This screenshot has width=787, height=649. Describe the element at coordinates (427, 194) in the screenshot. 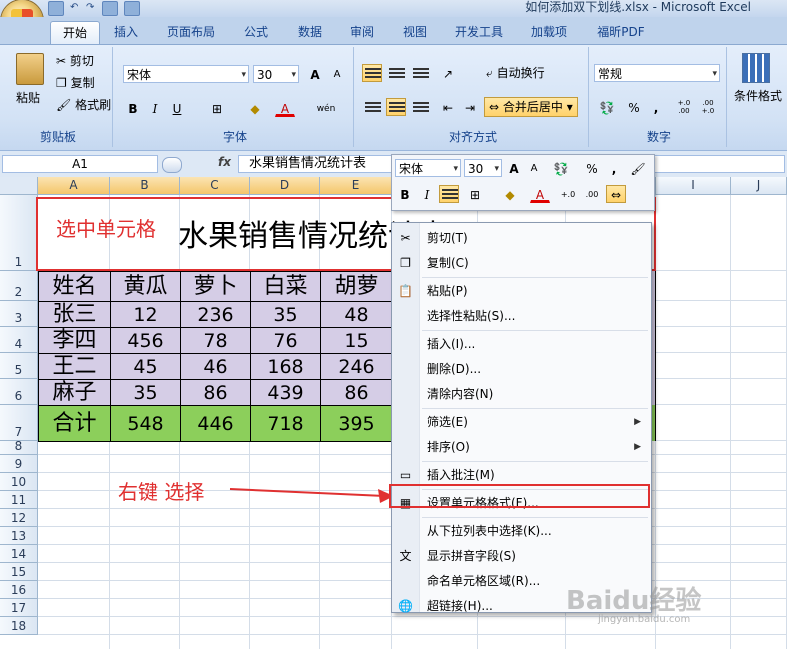

I see `mini-italic-button: I` at that location.